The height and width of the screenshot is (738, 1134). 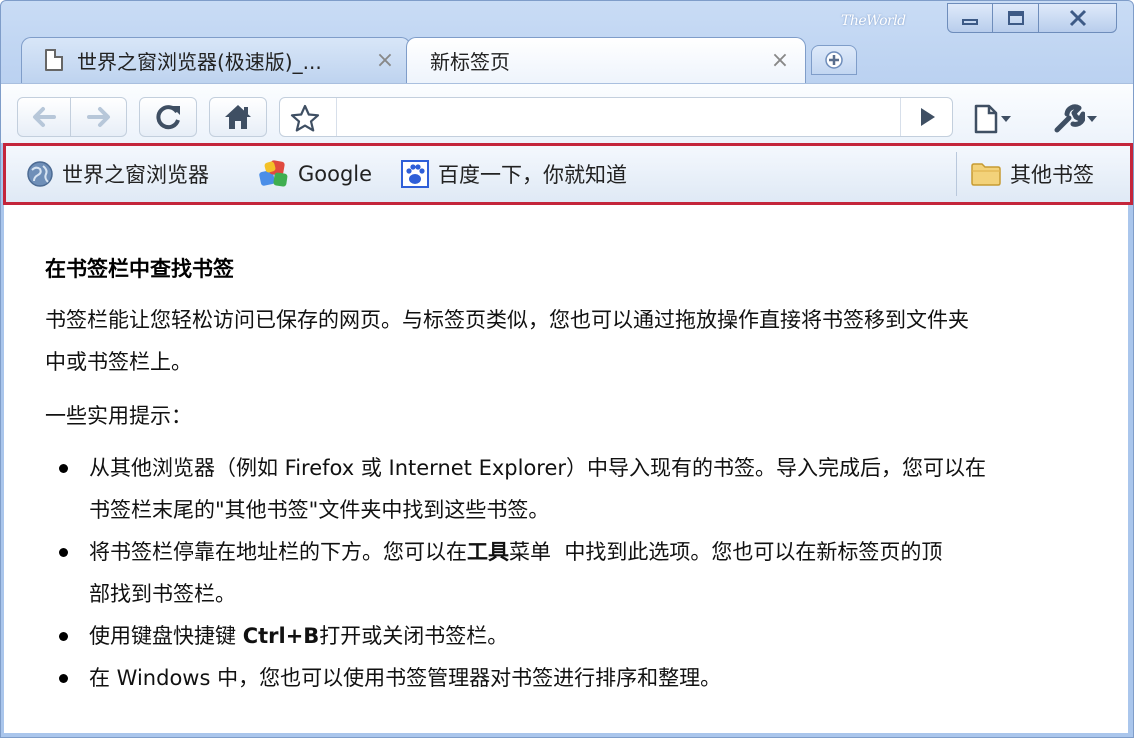 I want to click on bookmark-label: 百度一下，你就知道, so click(x=532, y=175).